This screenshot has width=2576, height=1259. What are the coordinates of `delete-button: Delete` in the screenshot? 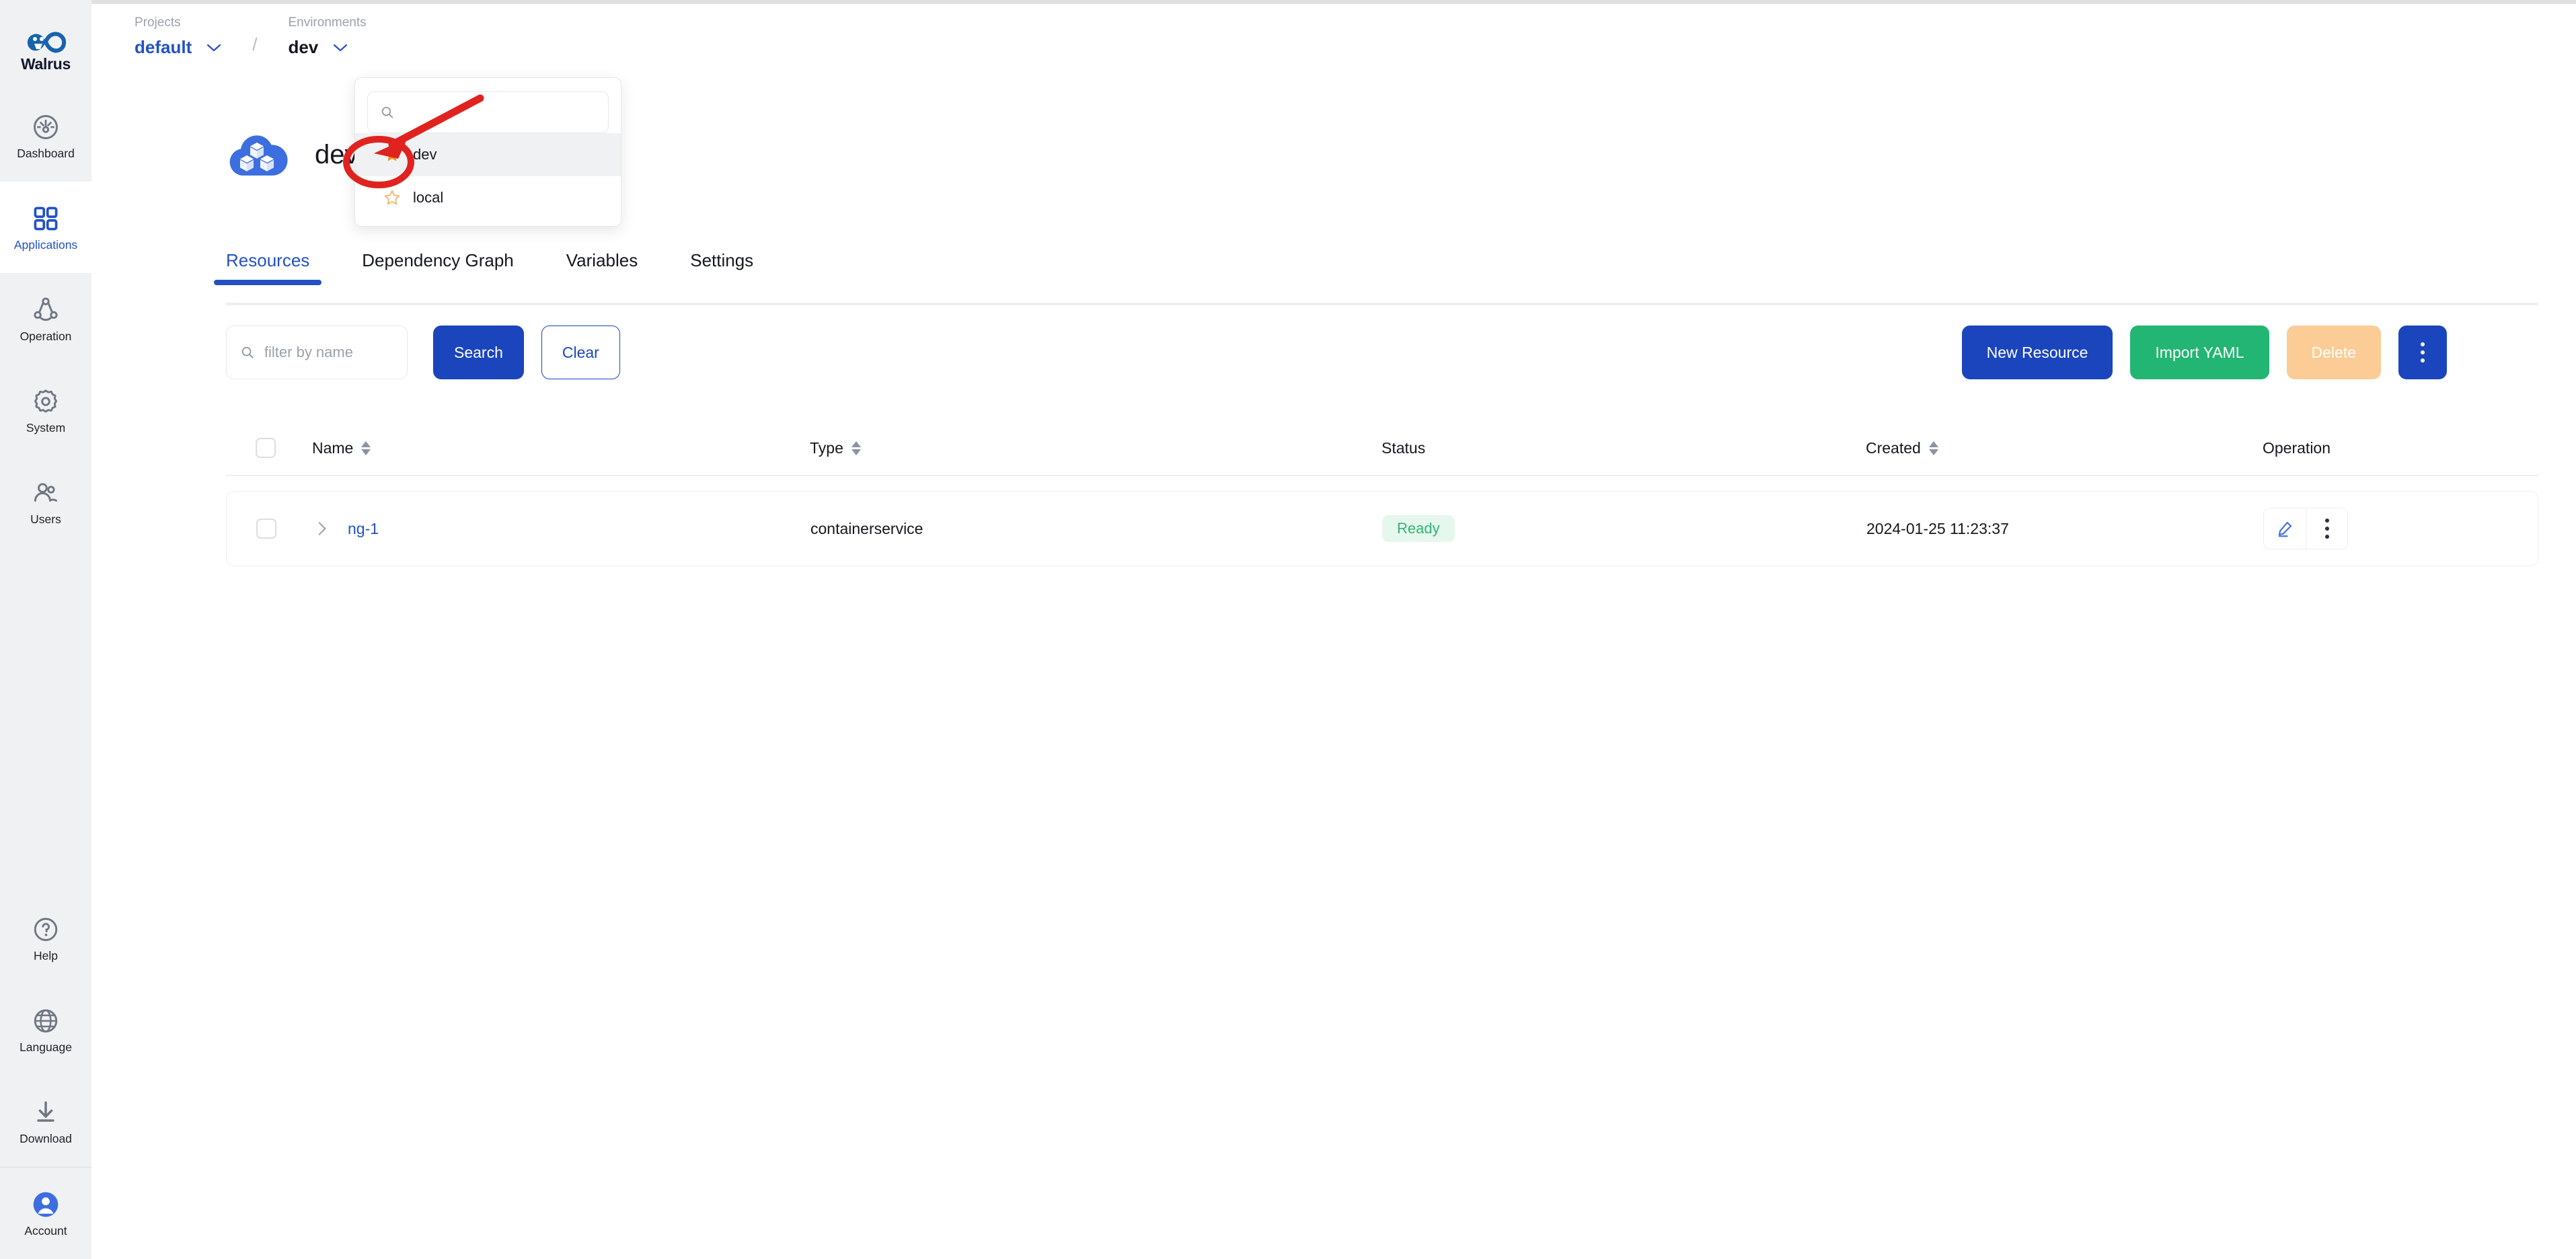 It's located at (2333, 353).